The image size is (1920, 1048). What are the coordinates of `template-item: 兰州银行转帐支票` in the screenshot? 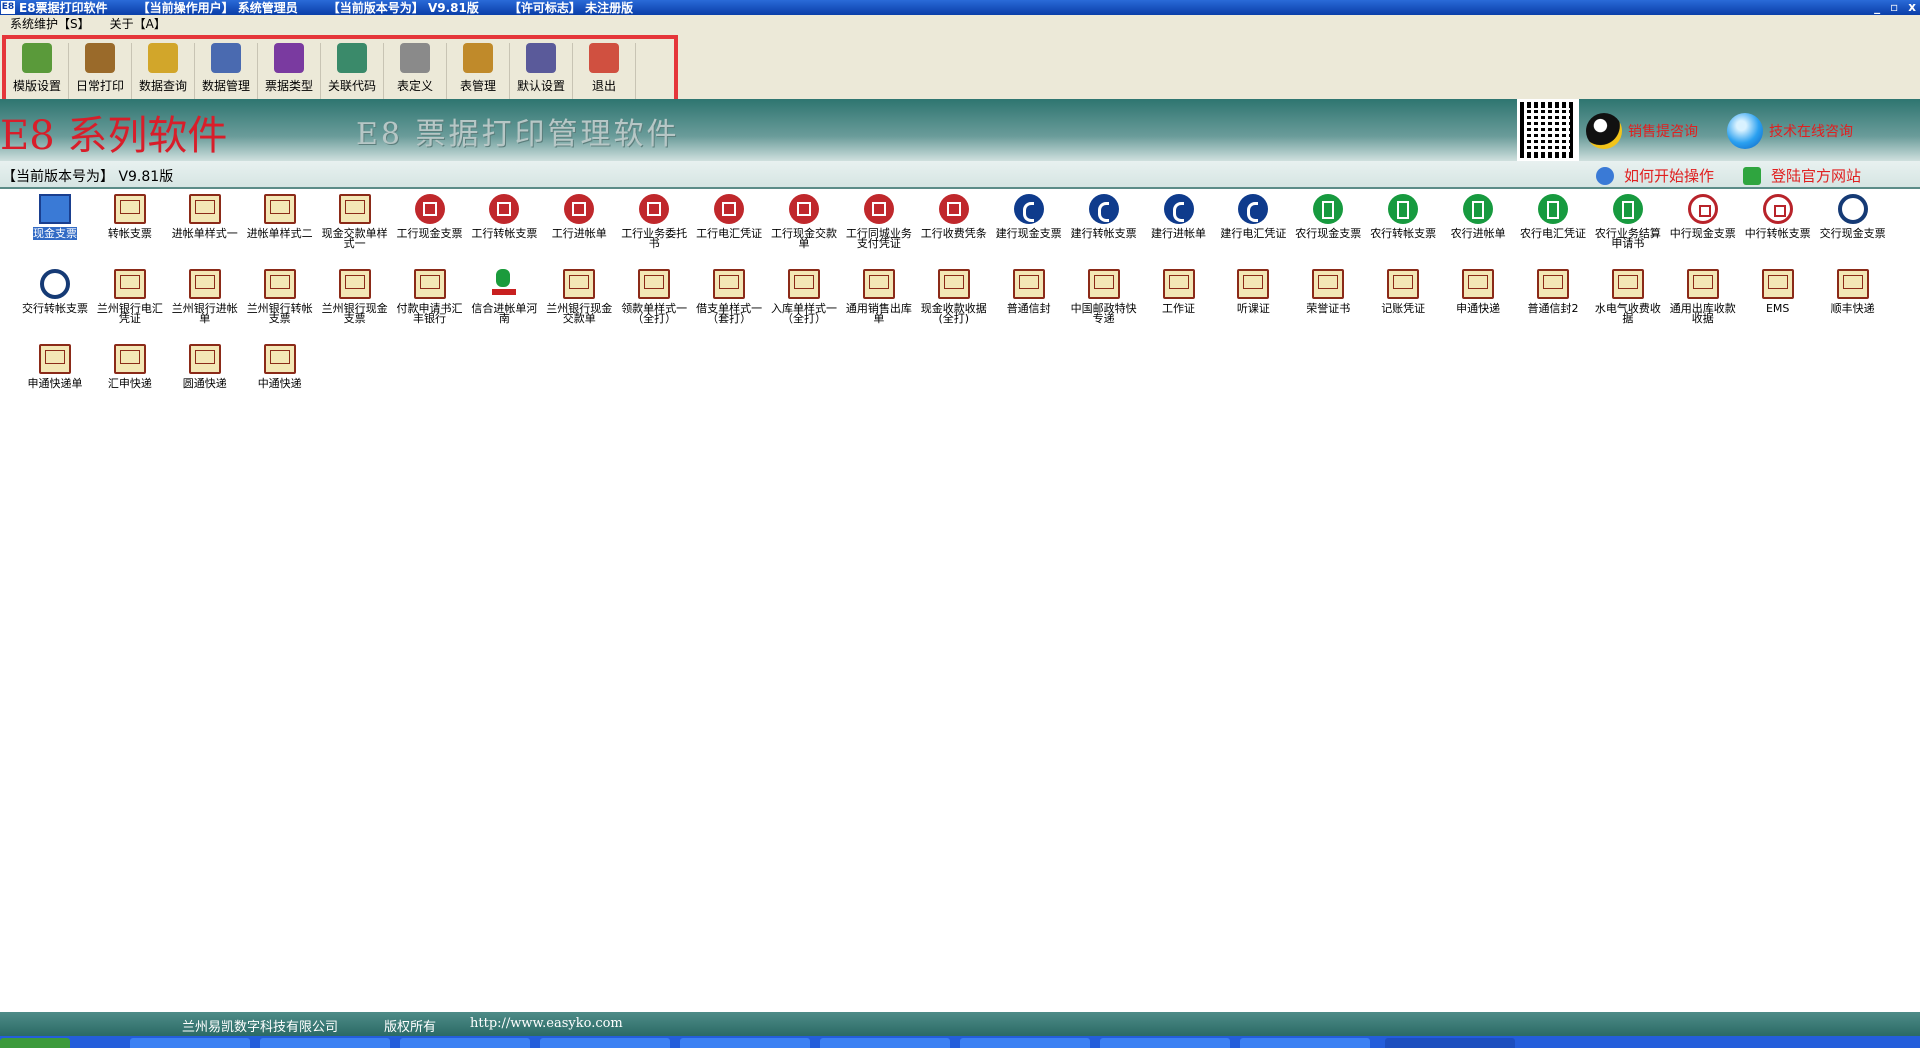 It's located at (280, 296).